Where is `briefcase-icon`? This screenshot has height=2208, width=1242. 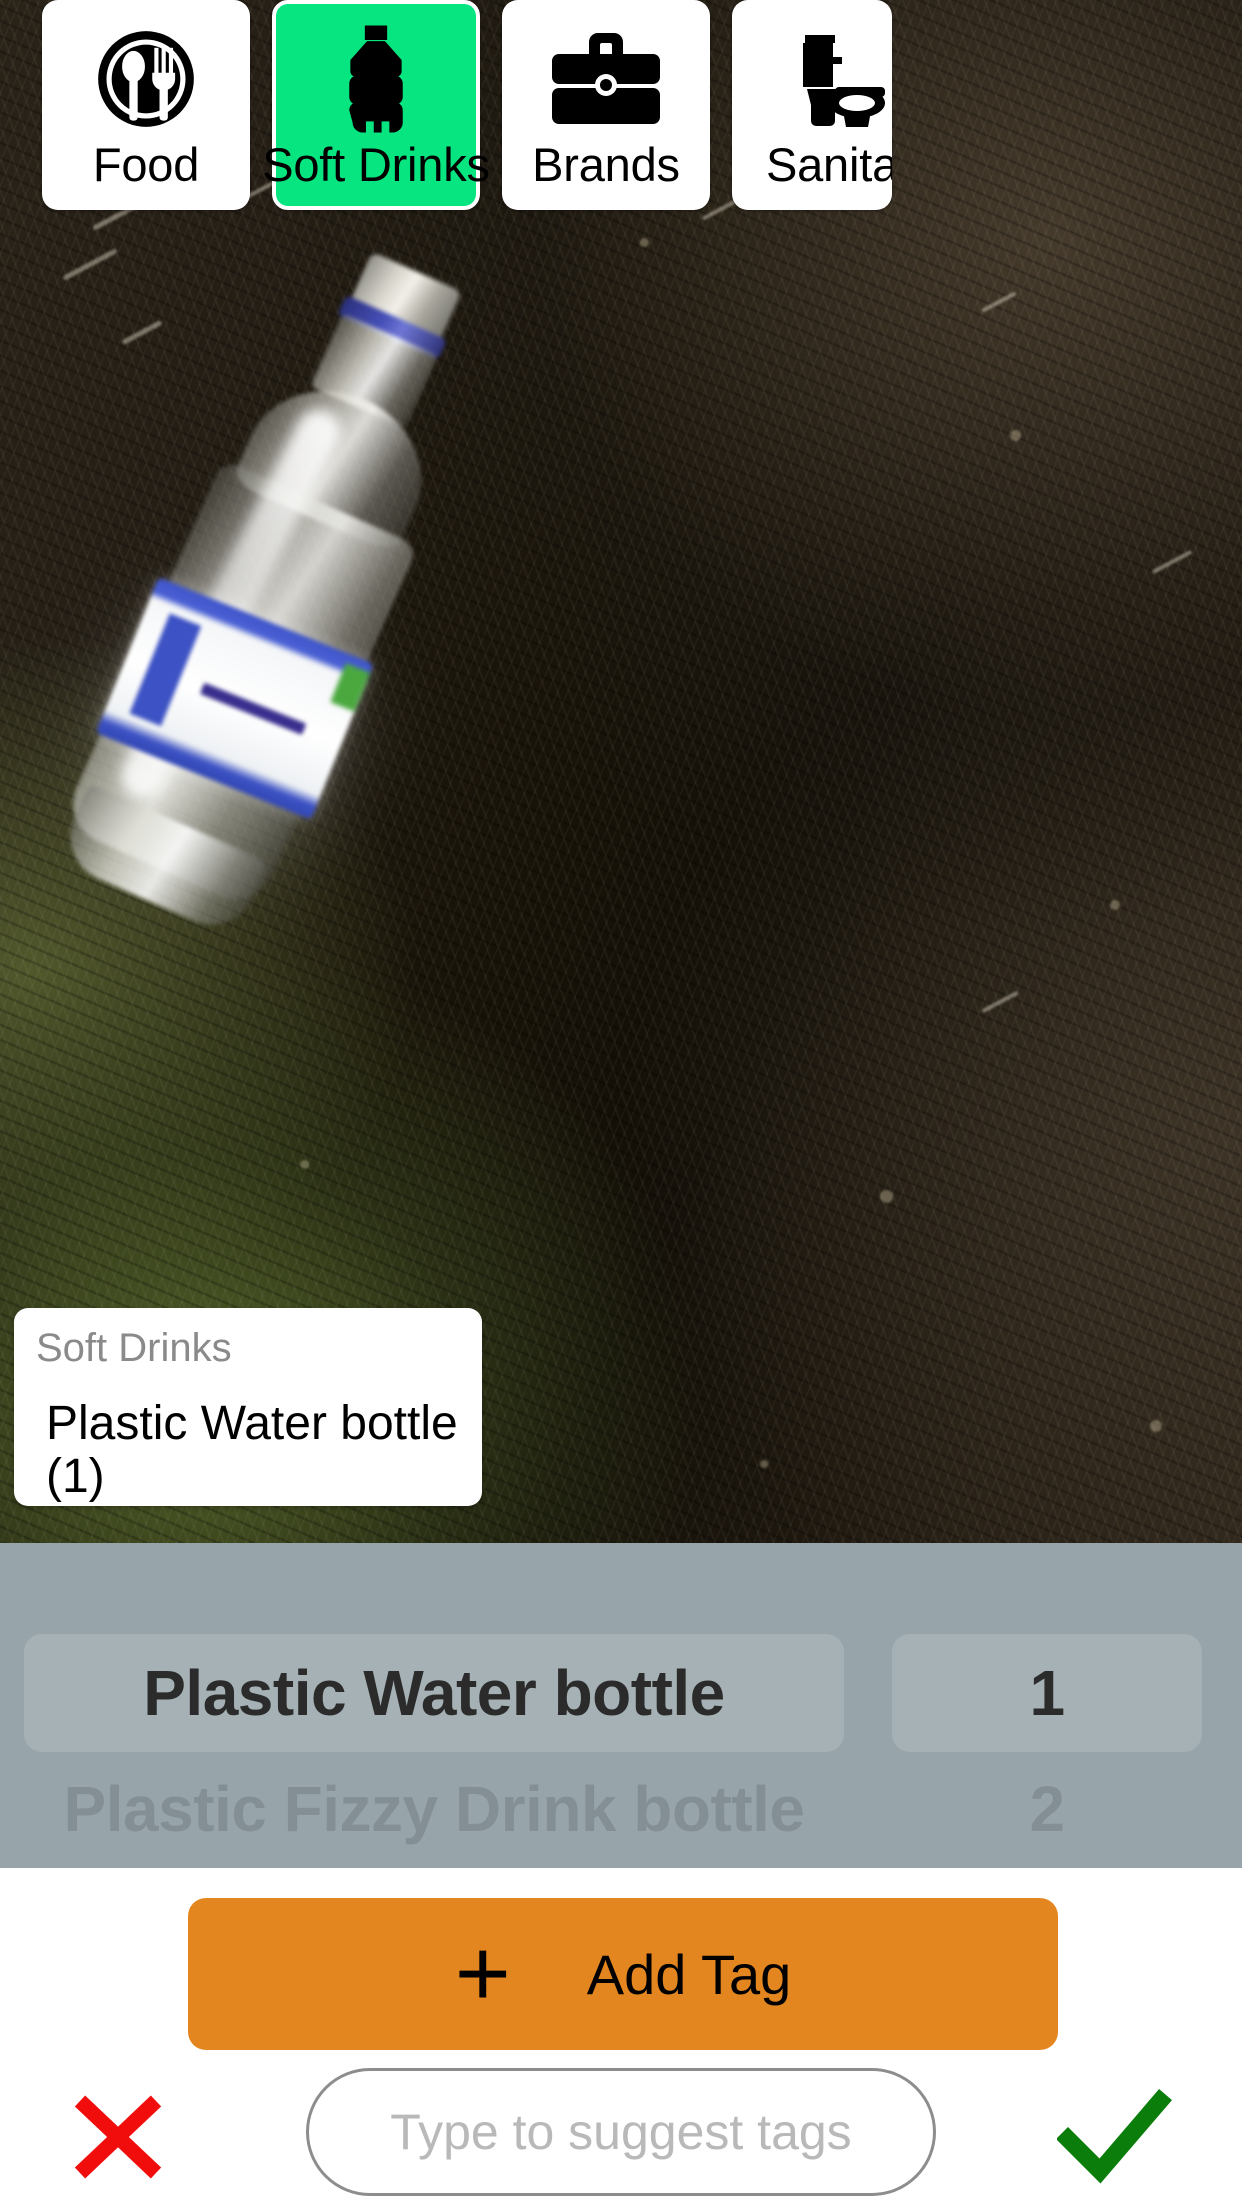
briefcase-icon is located at coordinates (606, 79).